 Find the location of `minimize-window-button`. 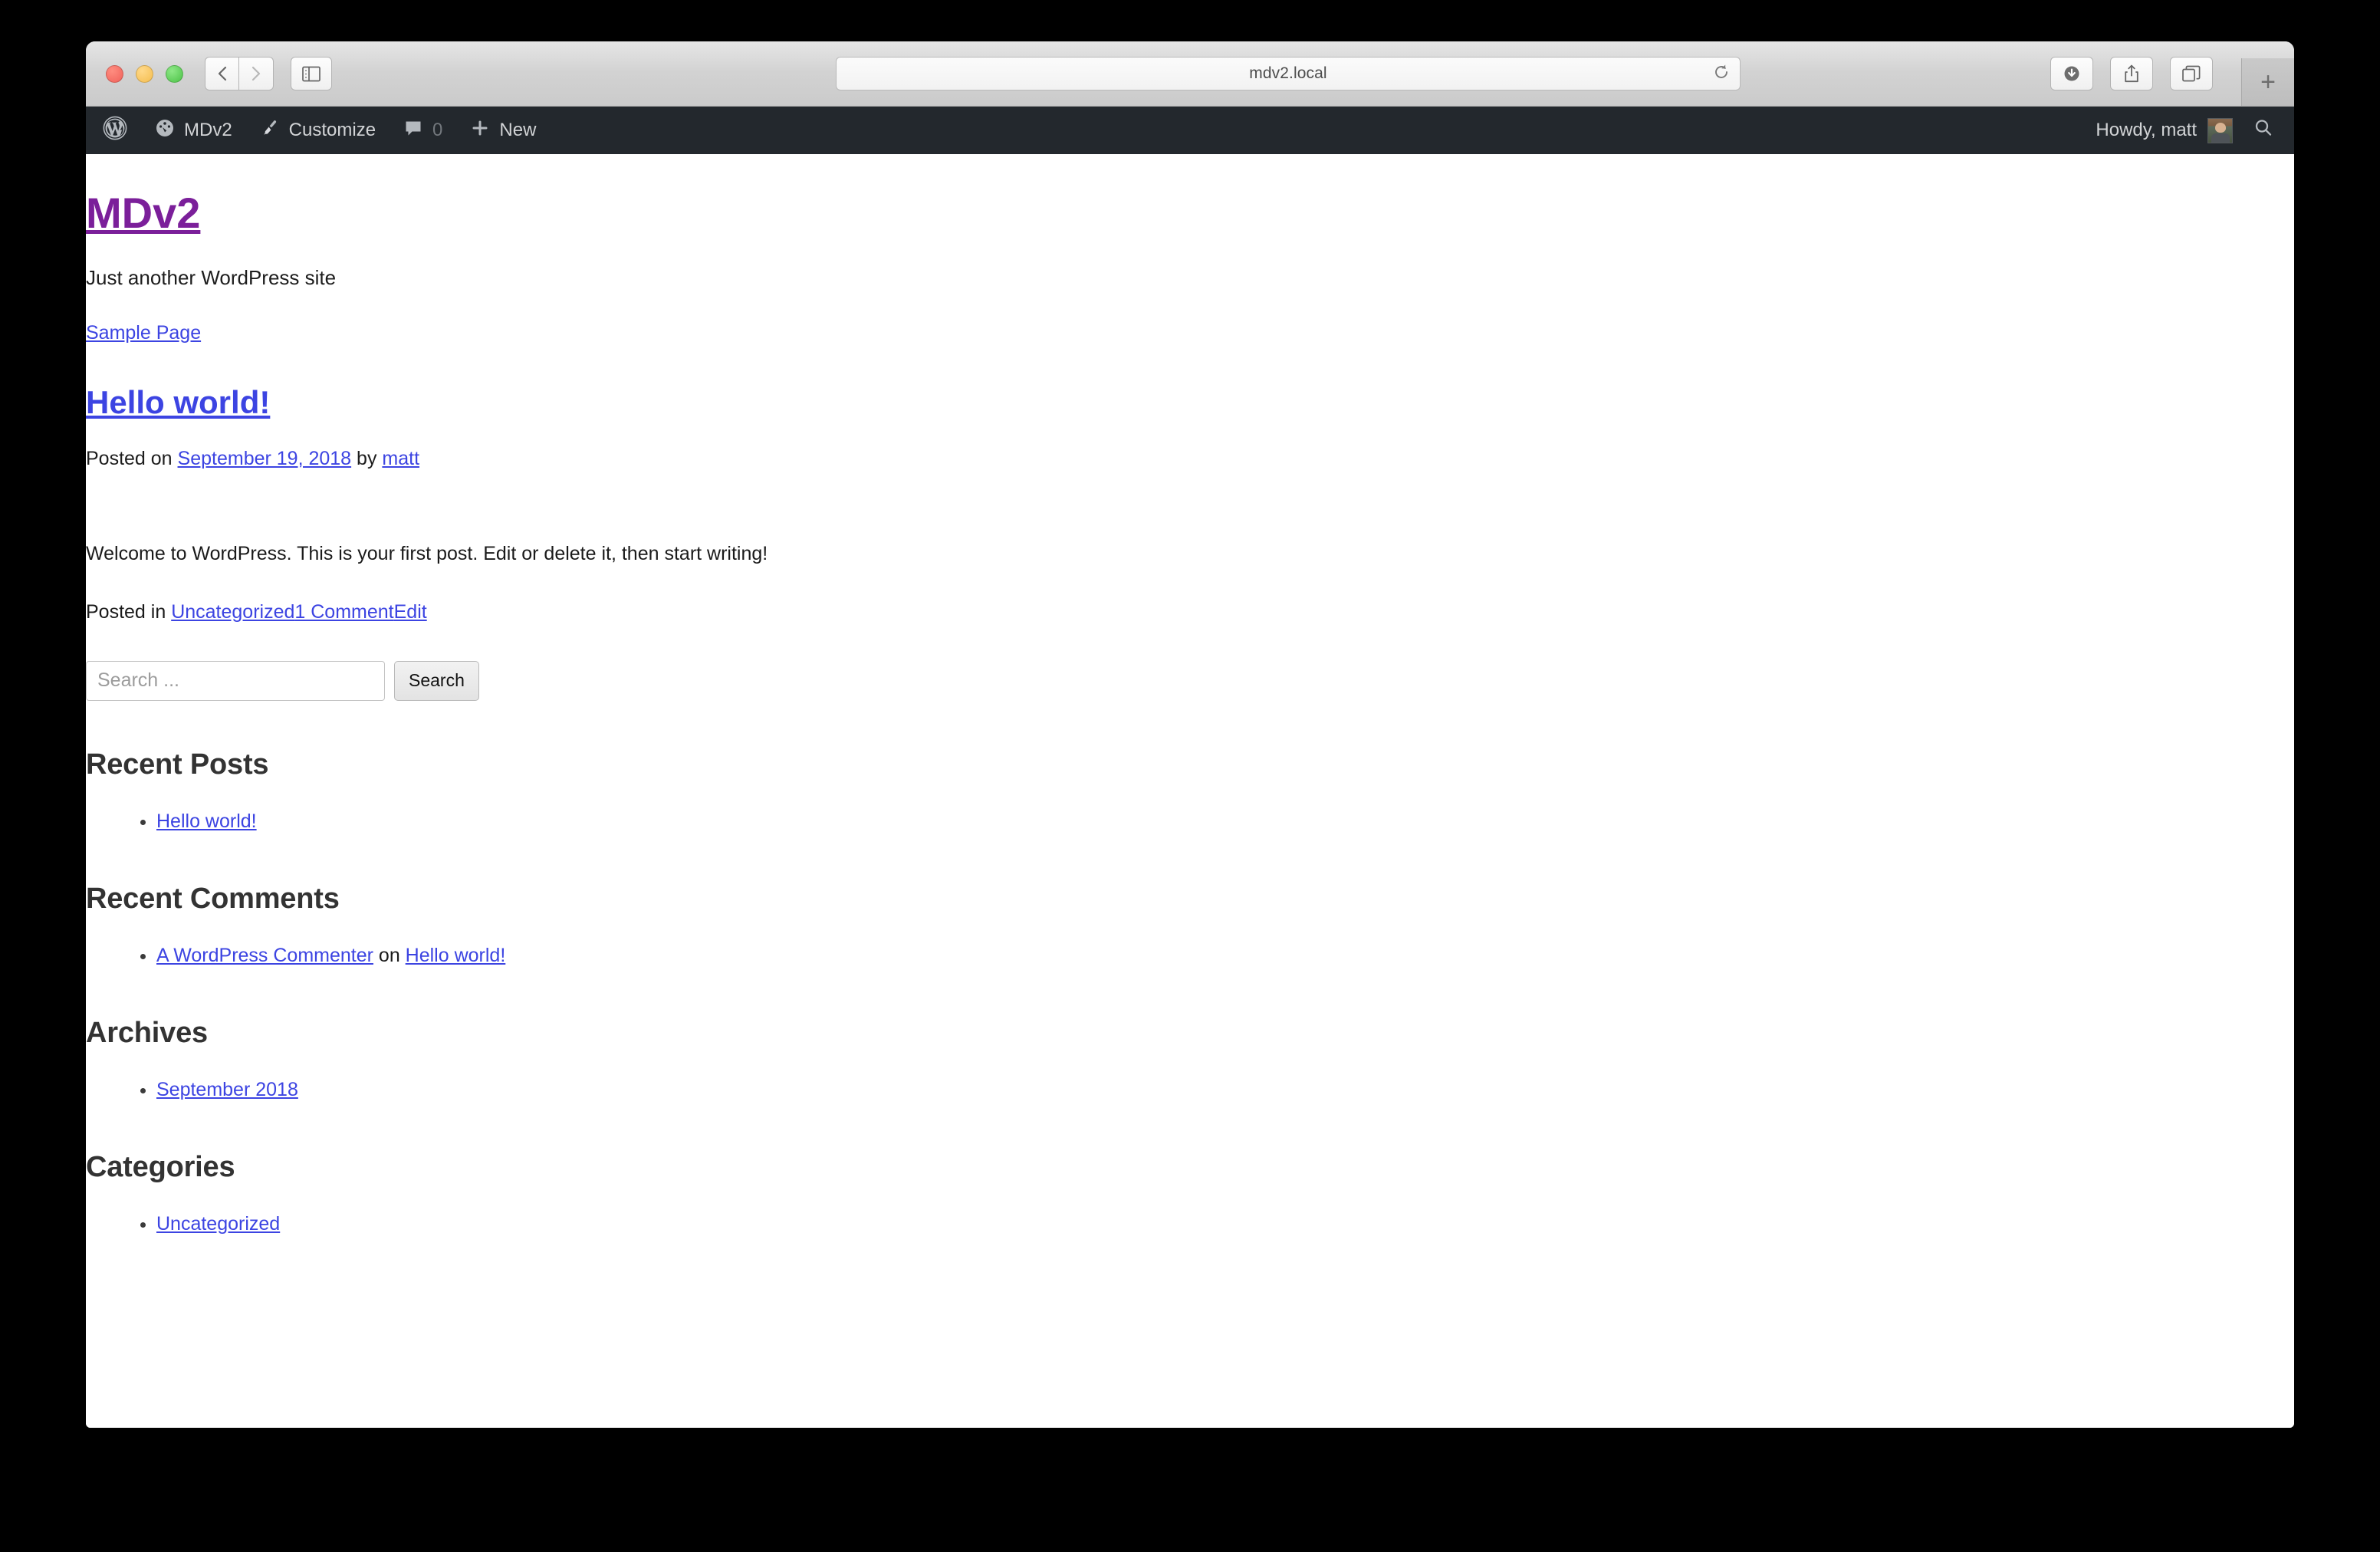

minimize-window-button is located at coordinates (144, 73).